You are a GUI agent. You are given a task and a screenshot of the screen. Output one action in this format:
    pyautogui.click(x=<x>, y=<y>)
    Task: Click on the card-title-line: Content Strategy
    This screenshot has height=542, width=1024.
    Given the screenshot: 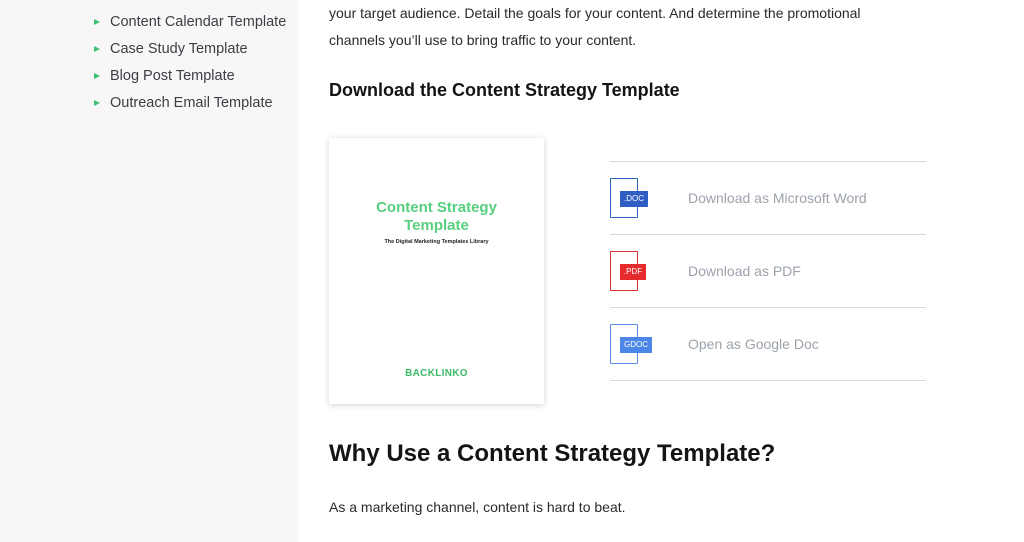 What is the action you would take?
    pyautogui.click(x=436, y=207)
    